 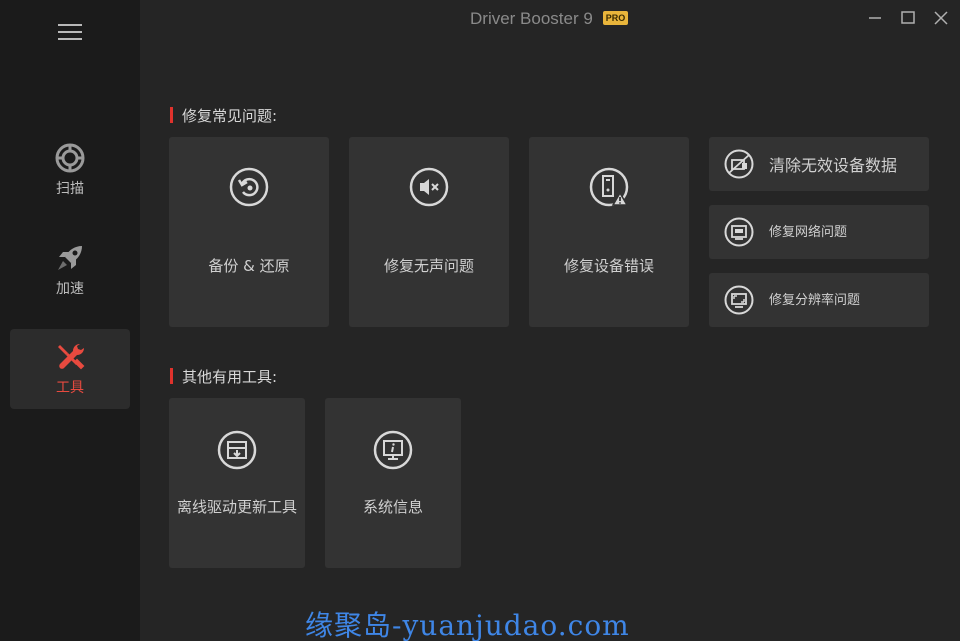 What do you see at coordinates (875, 18) in the screenshot?
I see `minimize-icon` at bounding box center [875, 18].